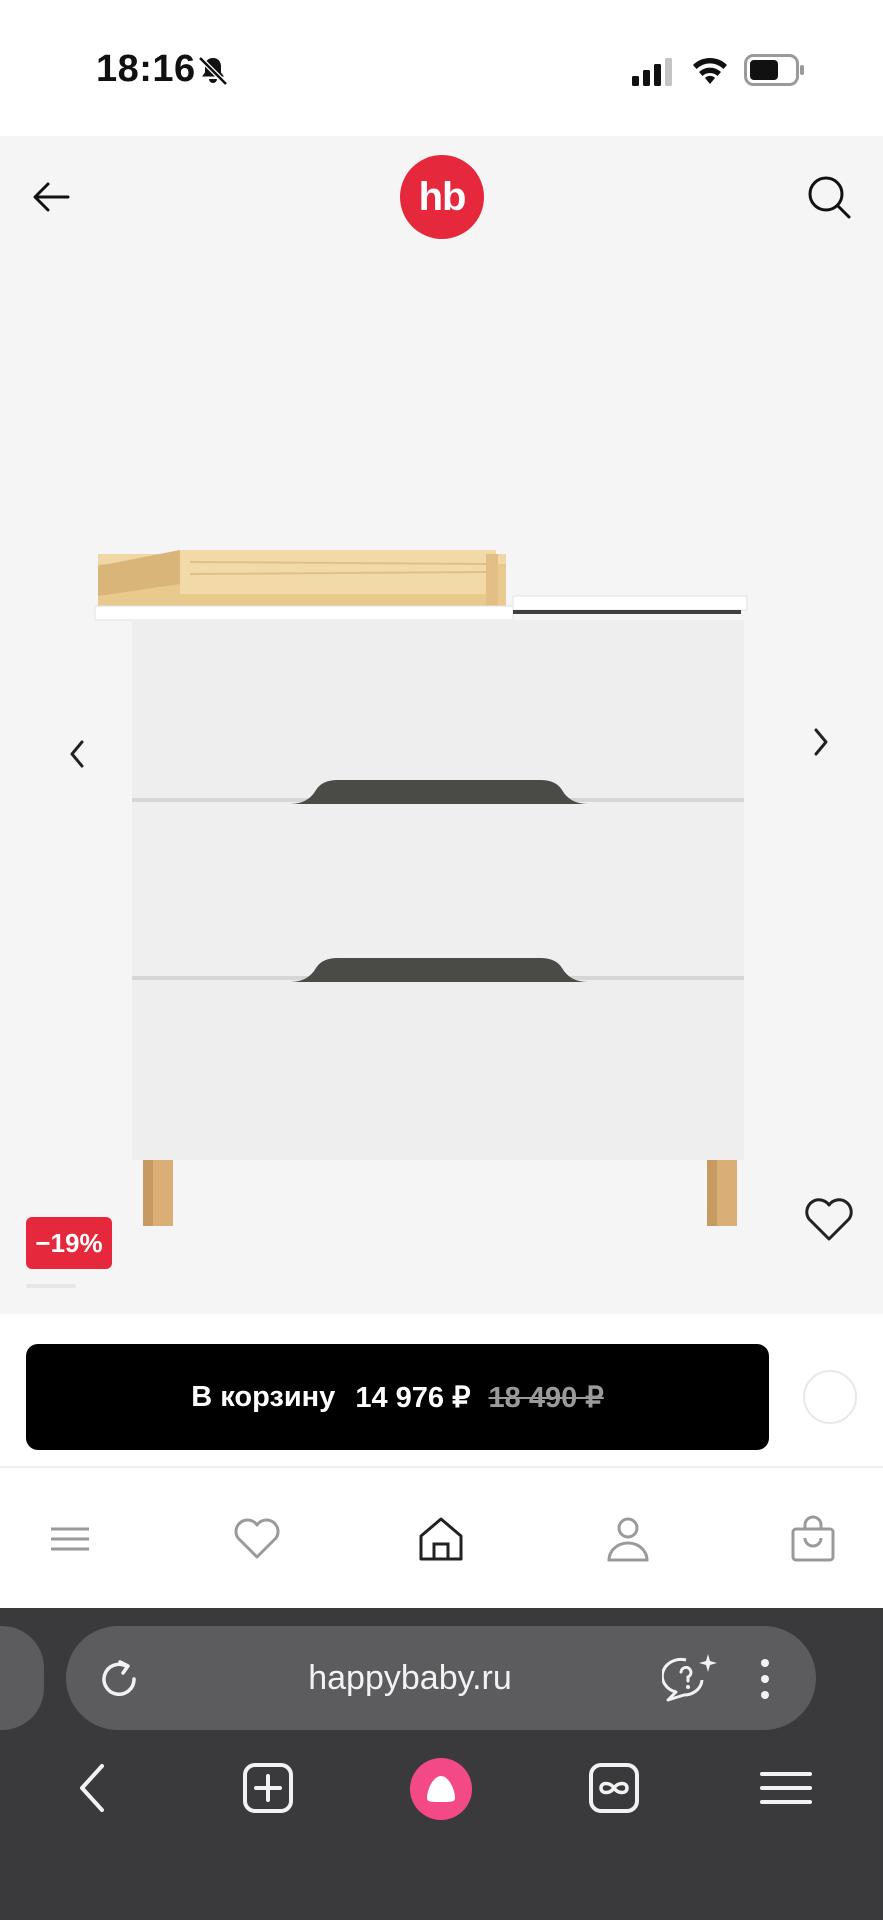  I want to click on url-text: happybaby.ru, so click(410, 1678).